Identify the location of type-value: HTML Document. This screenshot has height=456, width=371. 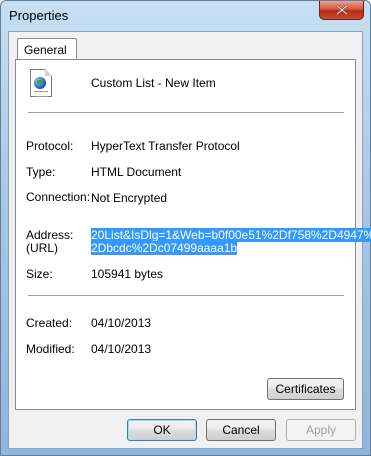
(136, 172).